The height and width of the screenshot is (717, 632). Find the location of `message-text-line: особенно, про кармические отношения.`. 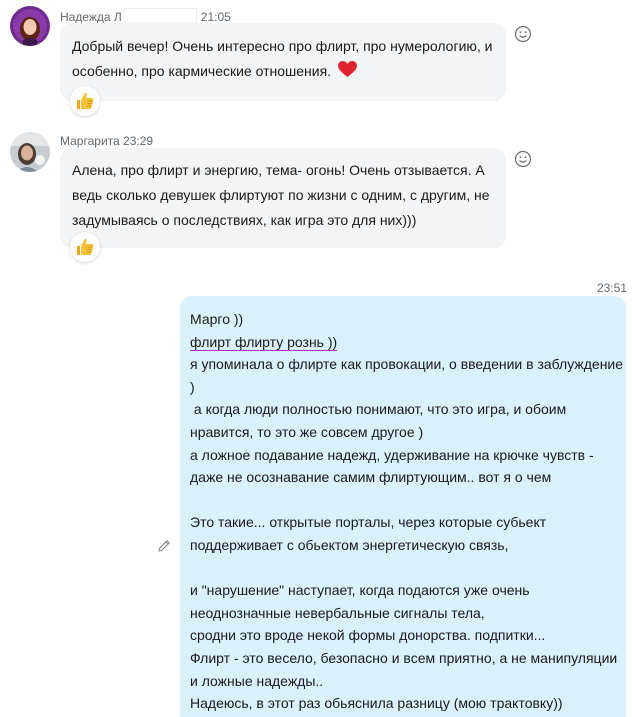

message-text-line: особенно, про кармические отношения. is located at coordinates (283, 71).